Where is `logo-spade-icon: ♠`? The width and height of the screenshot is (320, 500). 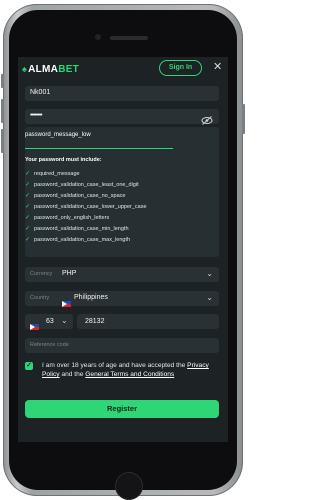
logo-spade-icon: ♠ is located at coordinates (25, 69).